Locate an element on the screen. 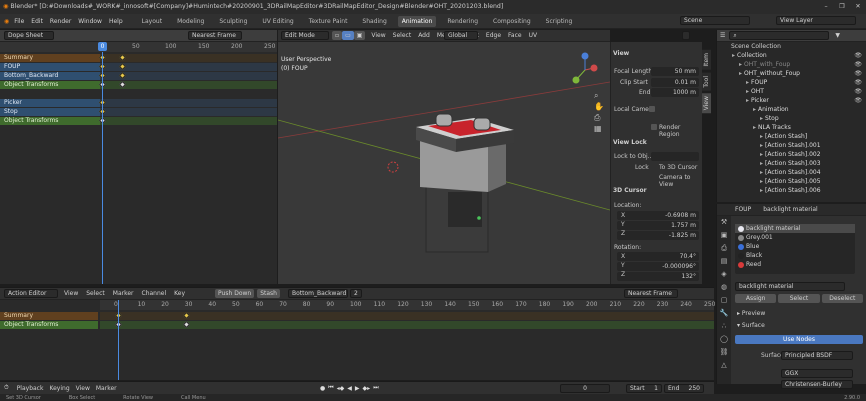 This screenshot has height=401, width=866. play-reverse-icon: ◀ is located at coordinates (349, 388).